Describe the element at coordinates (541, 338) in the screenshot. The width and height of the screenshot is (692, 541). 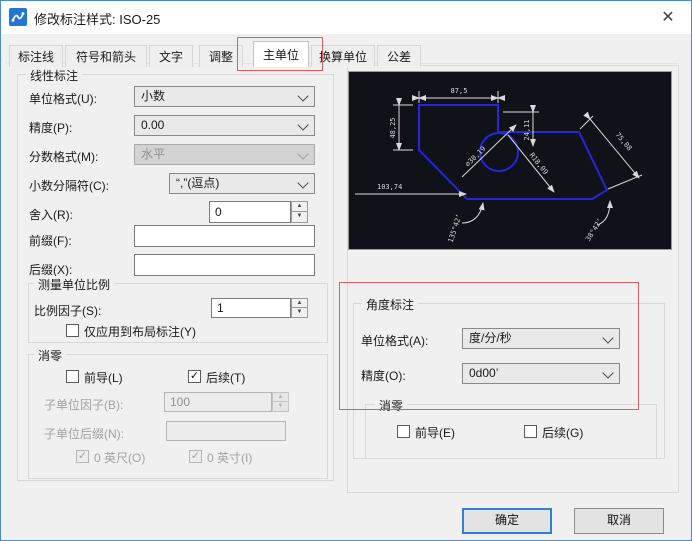
I see `angular-unit-format-select: 度/分/秒` at that location.